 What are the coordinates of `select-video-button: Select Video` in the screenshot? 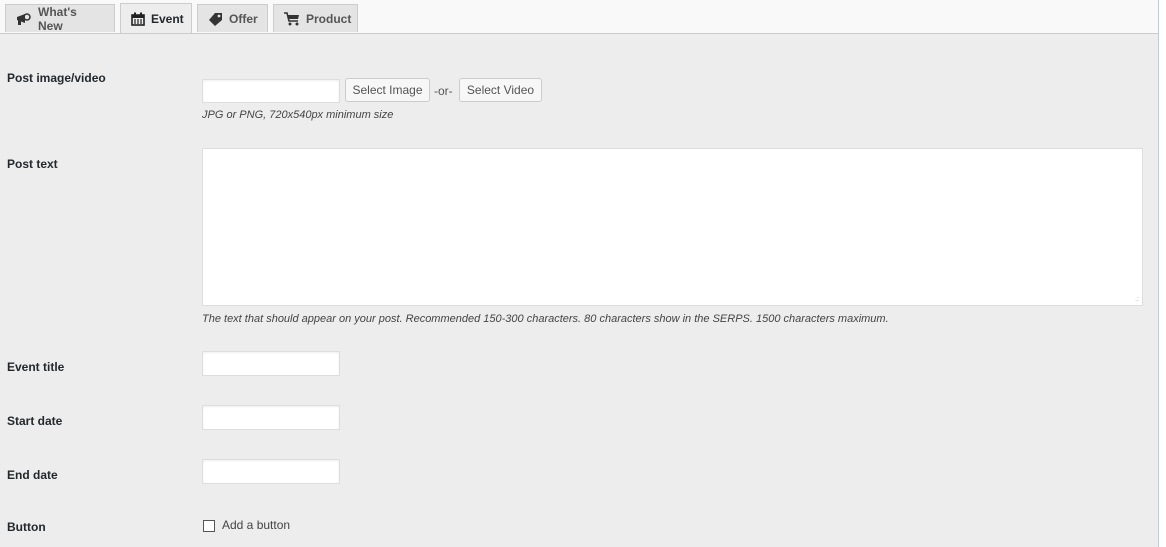 It's located at (500, 90).